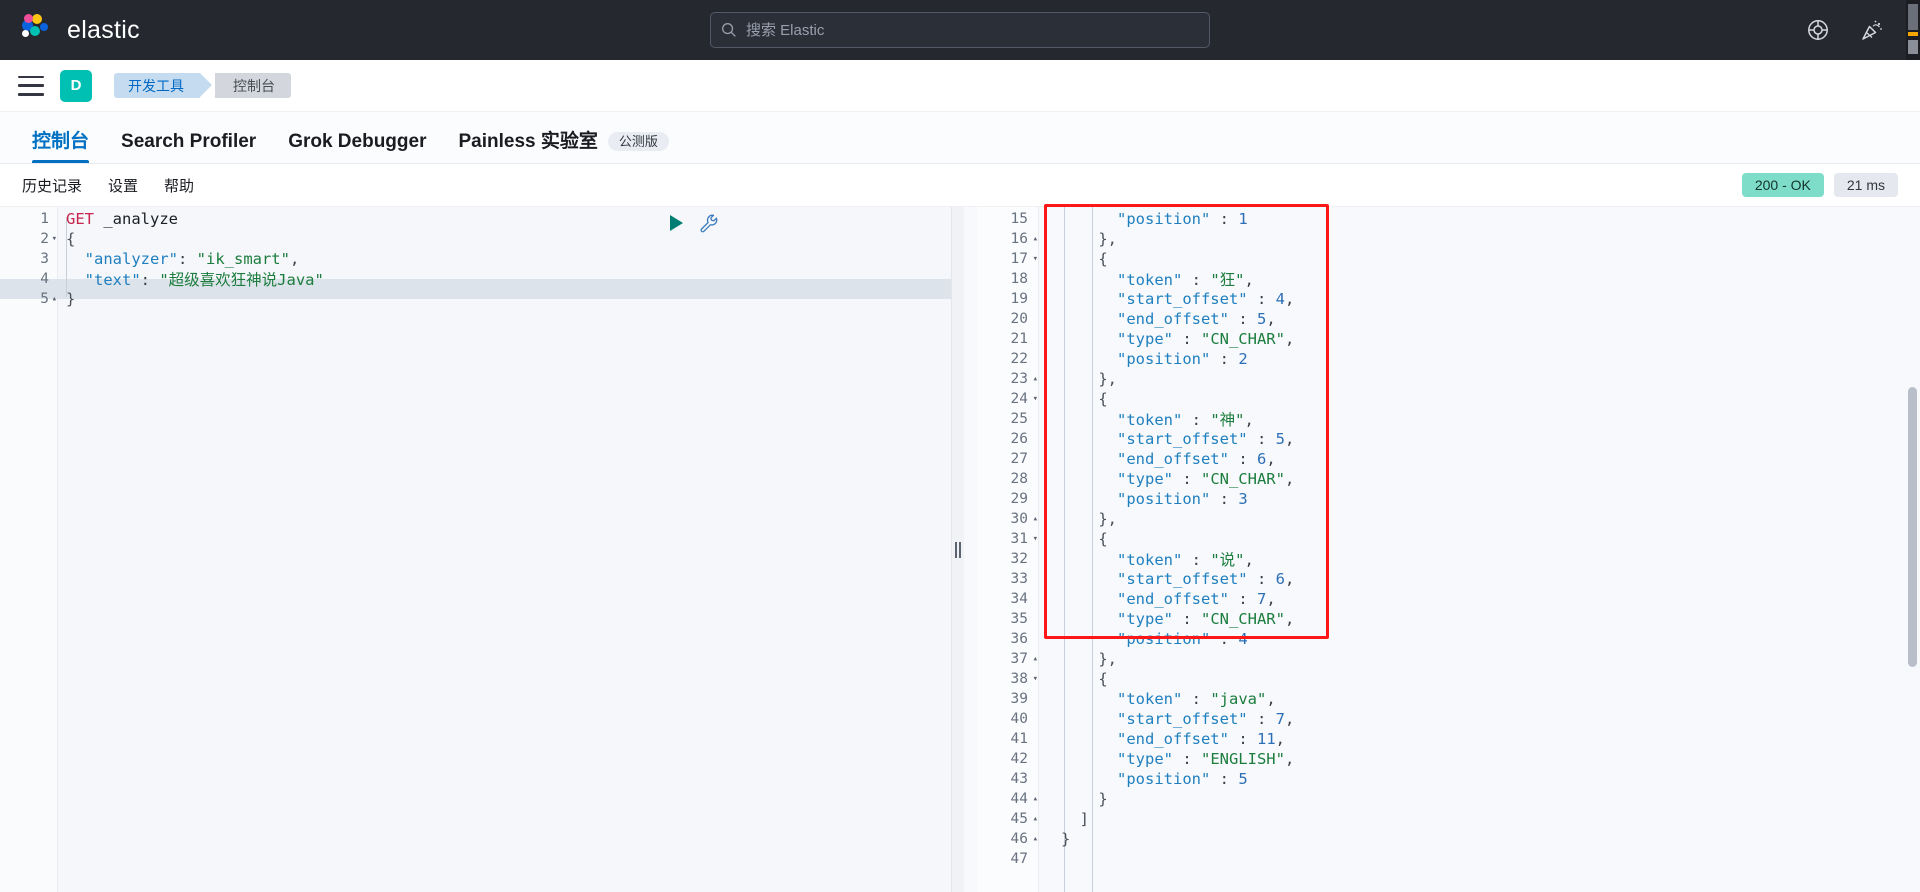 The width and height of the screenshot is (1920, 892). I want to click on search-box, so click(960, 30).